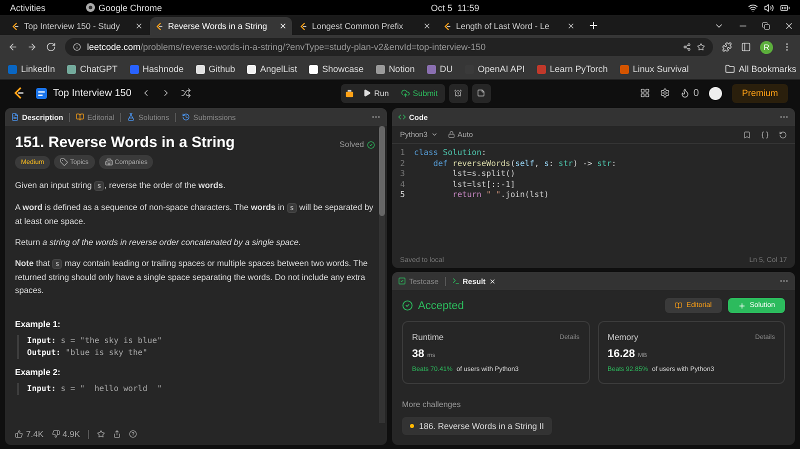 Image resolution: width=800 pixels, height=449 pixels. What do you see at coordinates (186, 93) in the screenshot?
I see `shuffle-icon` at bounding box center [186, 93].